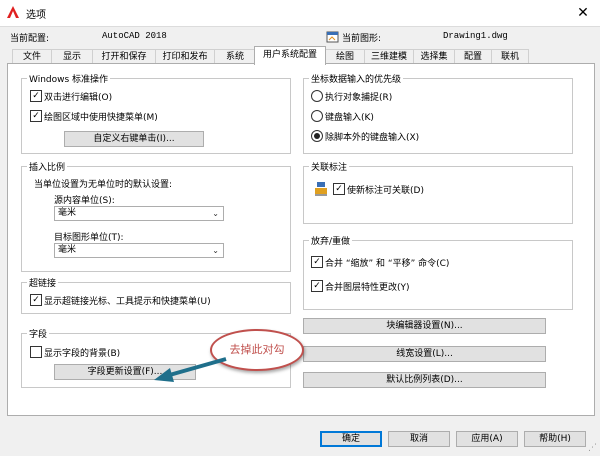 The image size is (600, 456). What do you see at coordinates (510, 56) in the screenshot?
I see `tab-online: 联机` at bounding box center [510, 56].